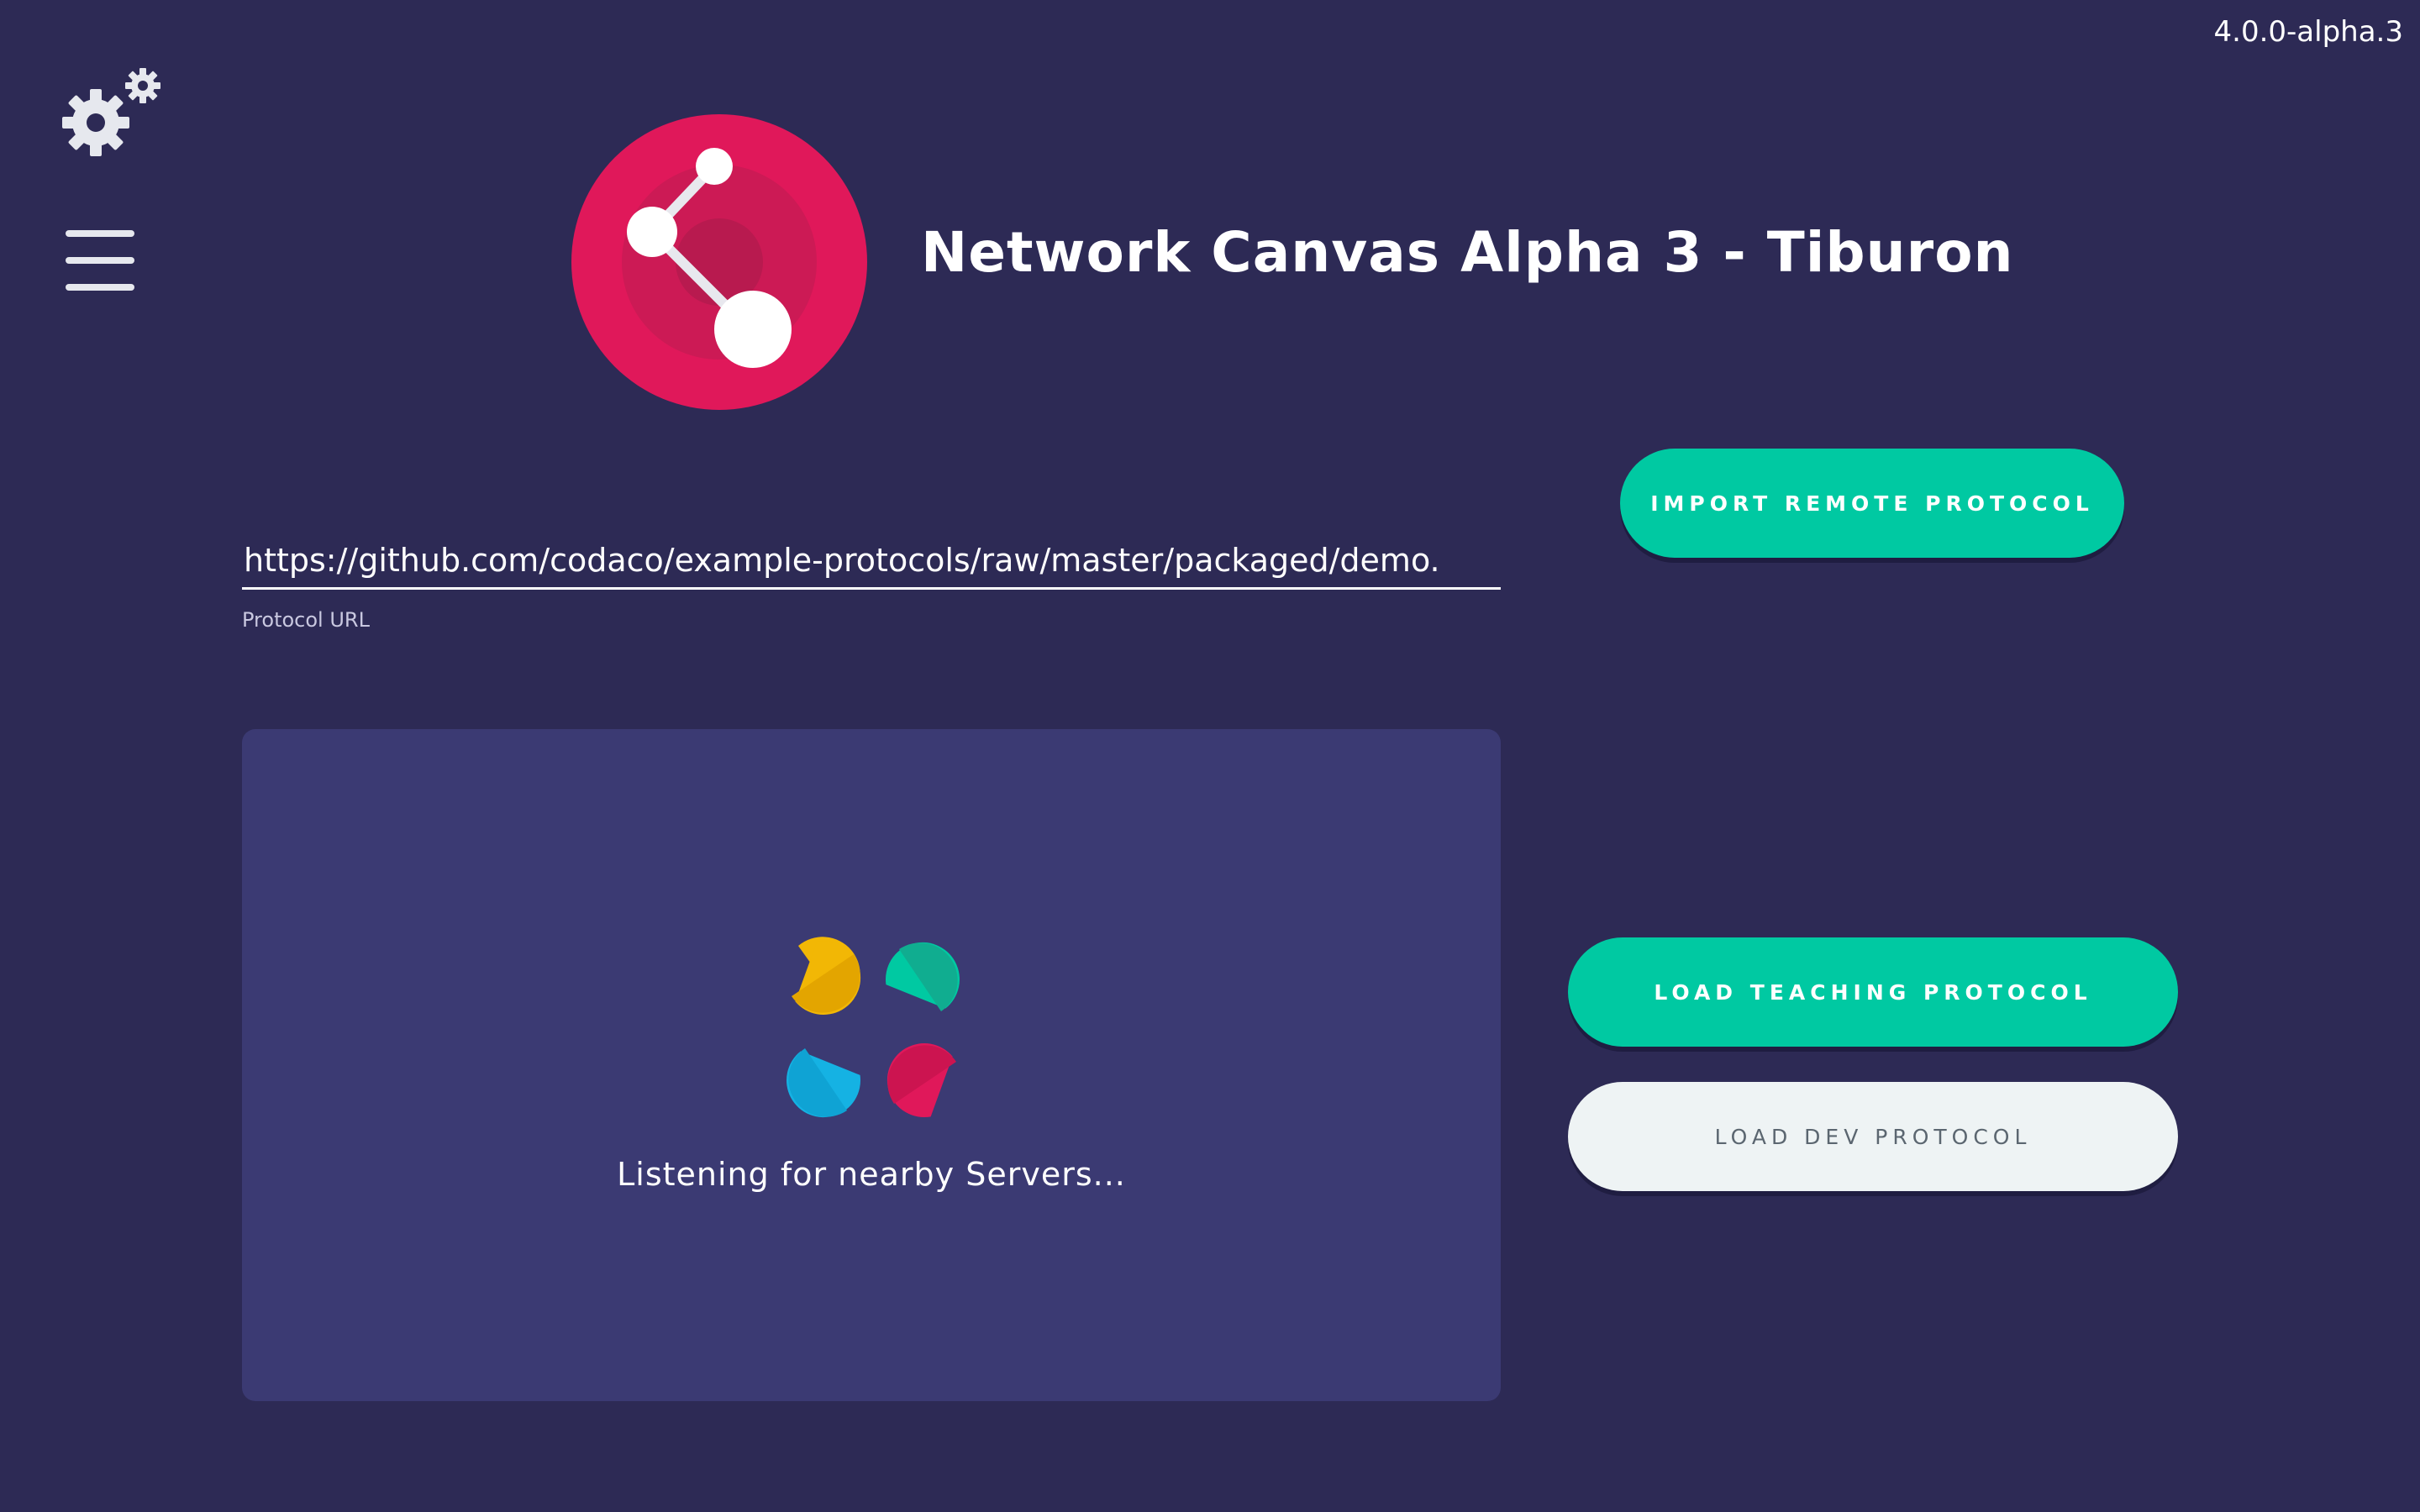 This screenshot has height=1512, width=2420. What do you see at coordinates (101, 260) in the screenshot?
I see `hamburger-menu-icon` at bounding box center [101, 260].